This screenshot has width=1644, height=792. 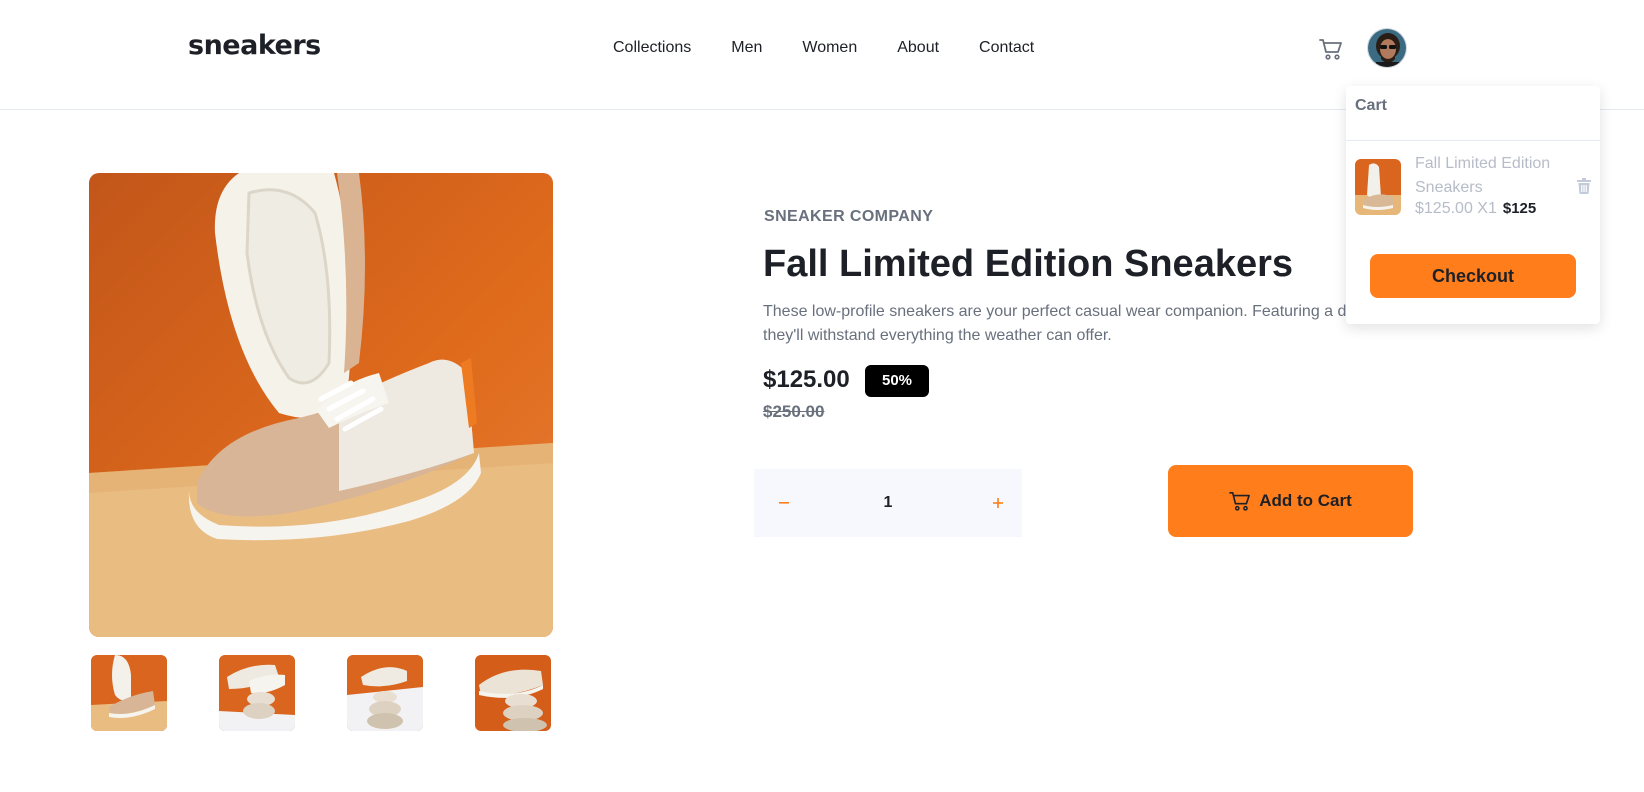 What do you see at coordinates (1378, 187) in the screenshot?
I see `cart-item-thumbnail` at bounding box center [1378, 187].